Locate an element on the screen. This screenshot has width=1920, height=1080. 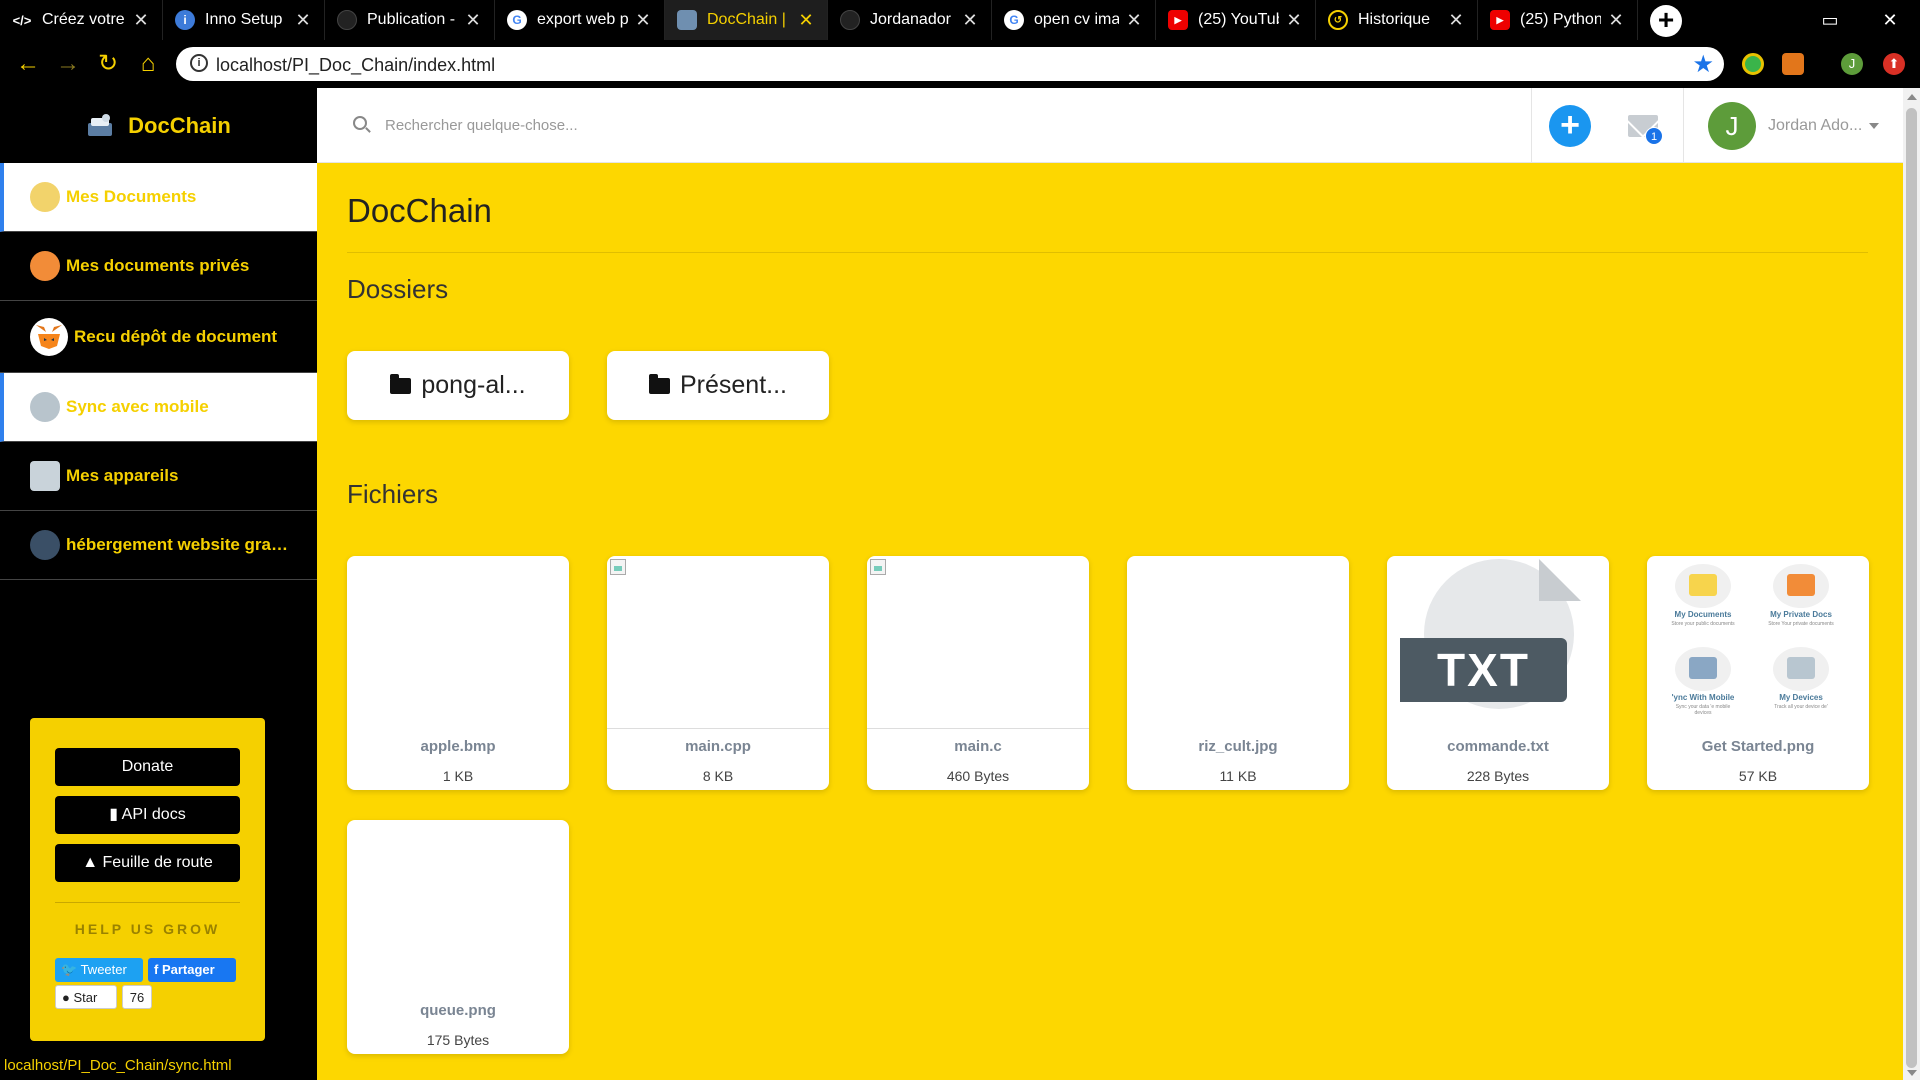
github-star-button: ● Star is located at coordinates (86, 997).